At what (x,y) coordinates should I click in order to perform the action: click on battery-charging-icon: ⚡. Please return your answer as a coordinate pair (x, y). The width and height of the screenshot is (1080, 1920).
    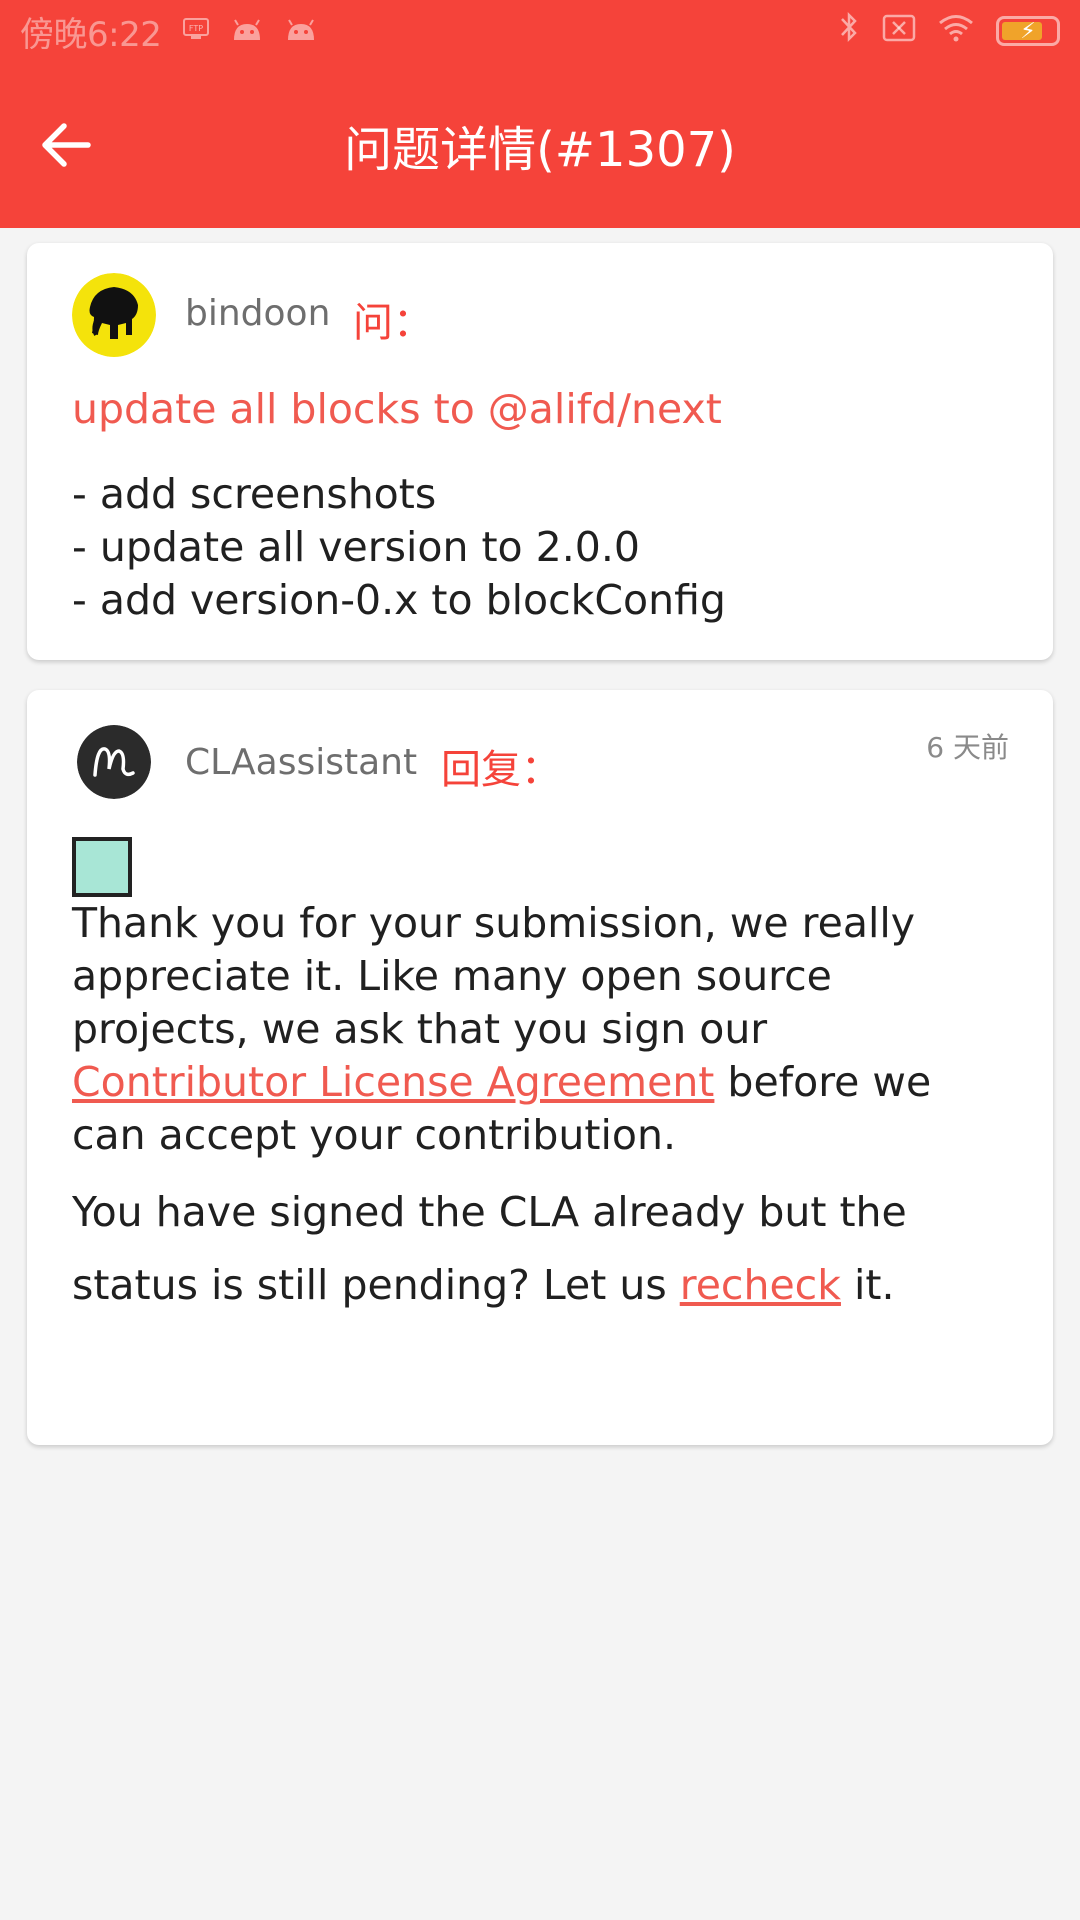
    Looking at the image, I should click on (1028, 31).